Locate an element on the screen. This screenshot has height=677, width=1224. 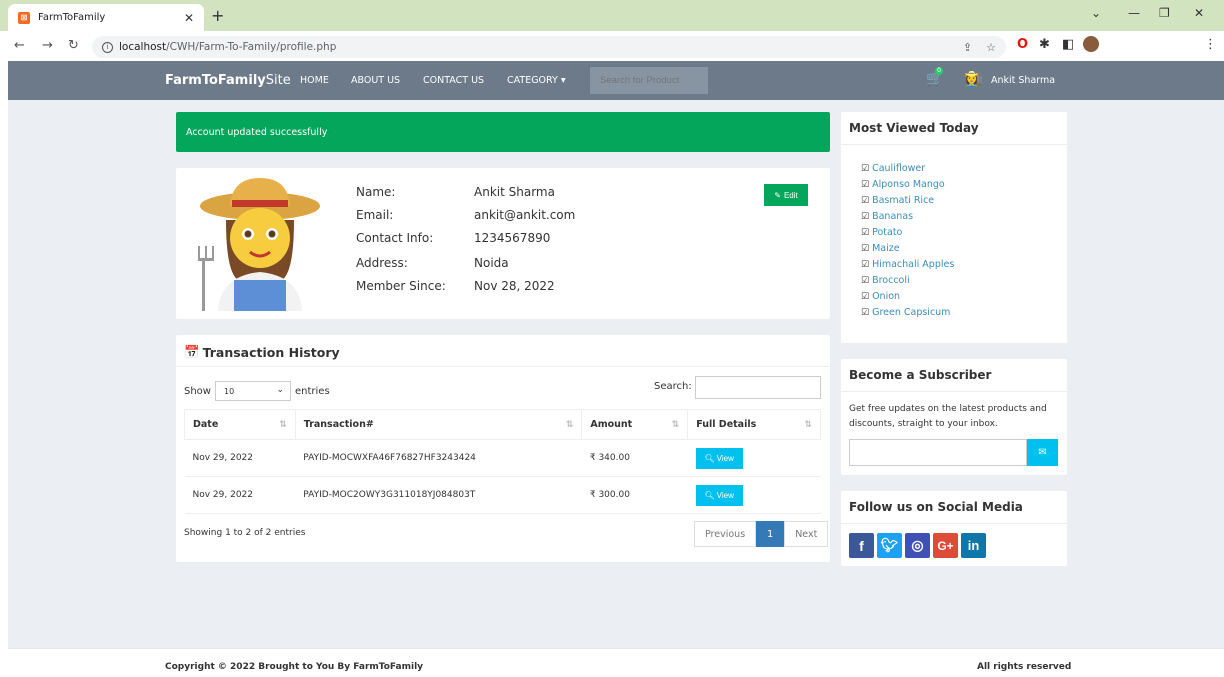
user-avatar: 👩‍🌾 is located at coordinates (973, 79).